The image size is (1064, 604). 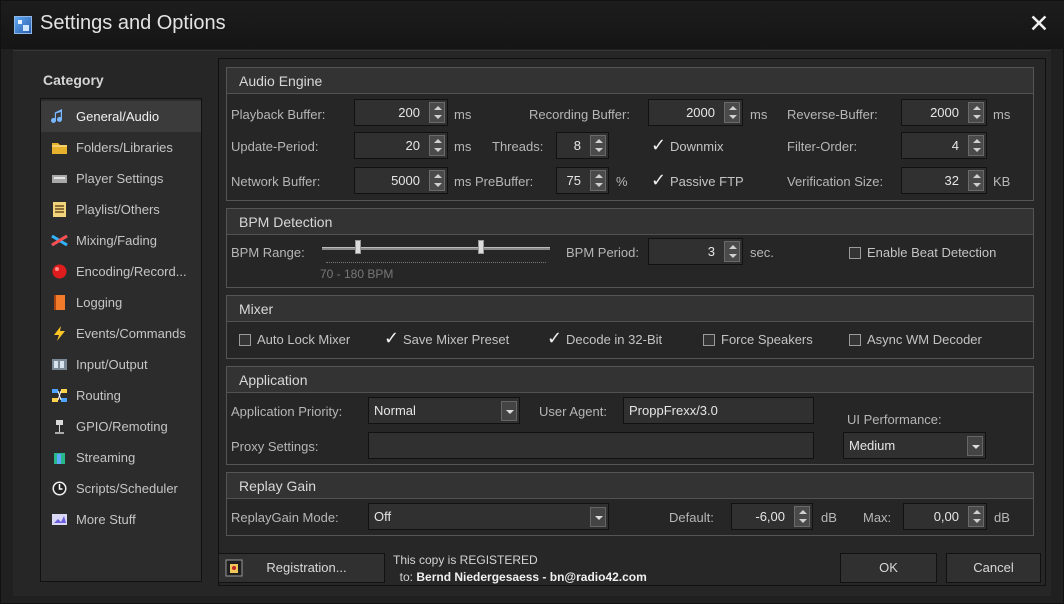 What do you see at coordinates (401, 180) in the screenshot?
I see `network-buffer-input: 5000` at bounding box center [401, 180].